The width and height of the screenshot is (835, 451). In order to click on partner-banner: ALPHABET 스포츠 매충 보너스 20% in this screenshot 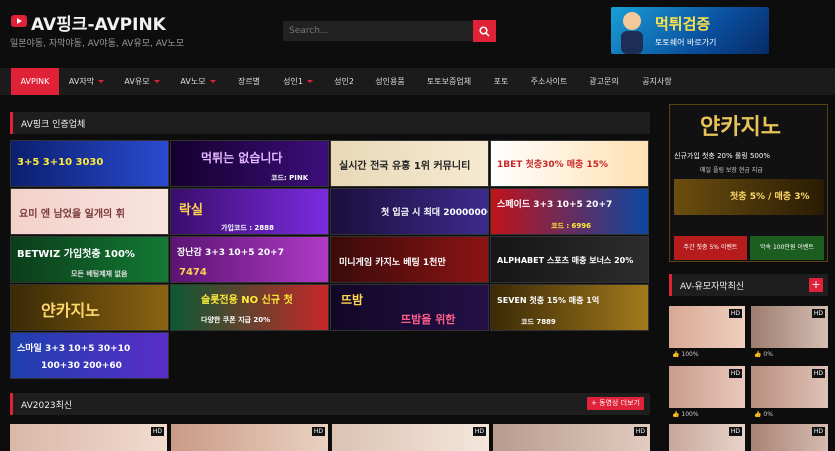, I will do `click(569, 259)`.